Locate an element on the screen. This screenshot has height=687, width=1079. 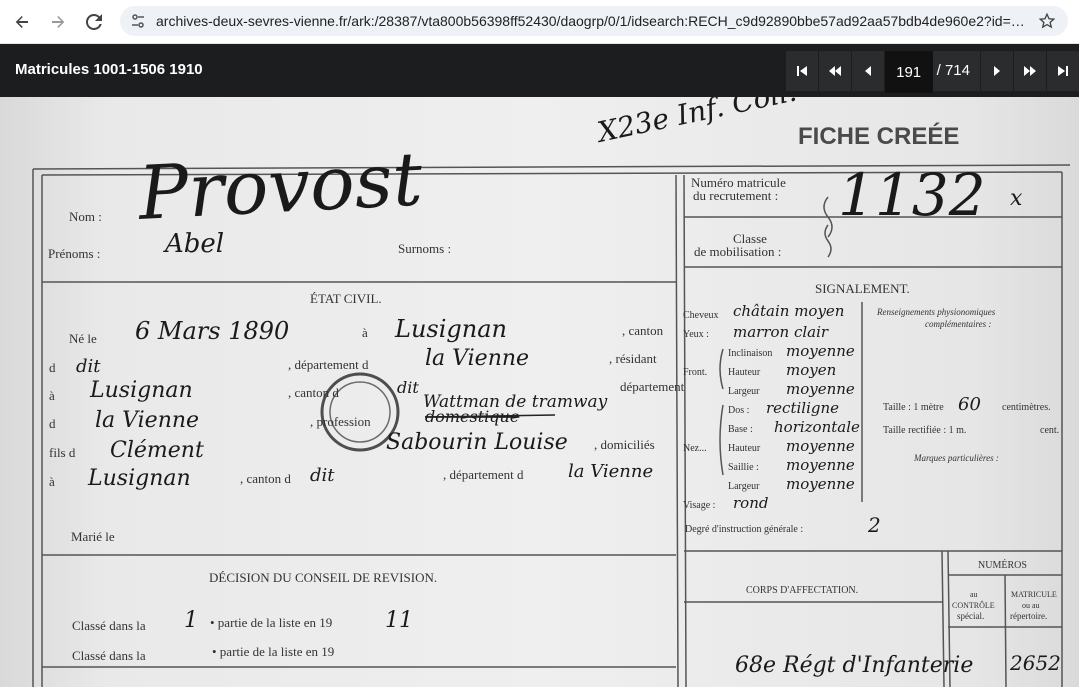
label-d-2: d is located at coordinates (52, 423).